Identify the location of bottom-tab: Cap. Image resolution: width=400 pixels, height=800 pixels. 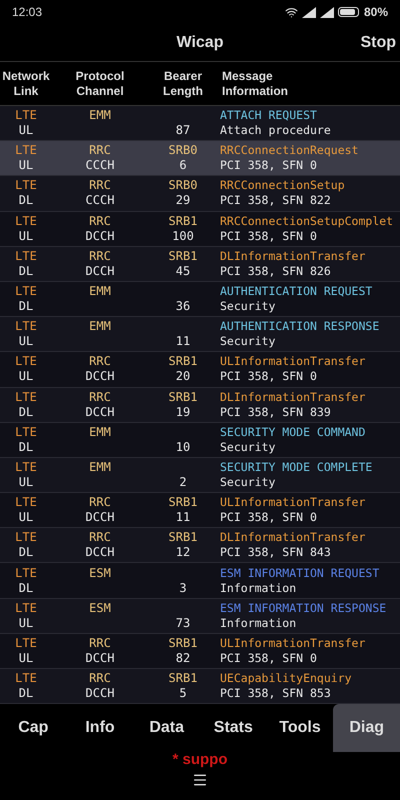
(33, 728).